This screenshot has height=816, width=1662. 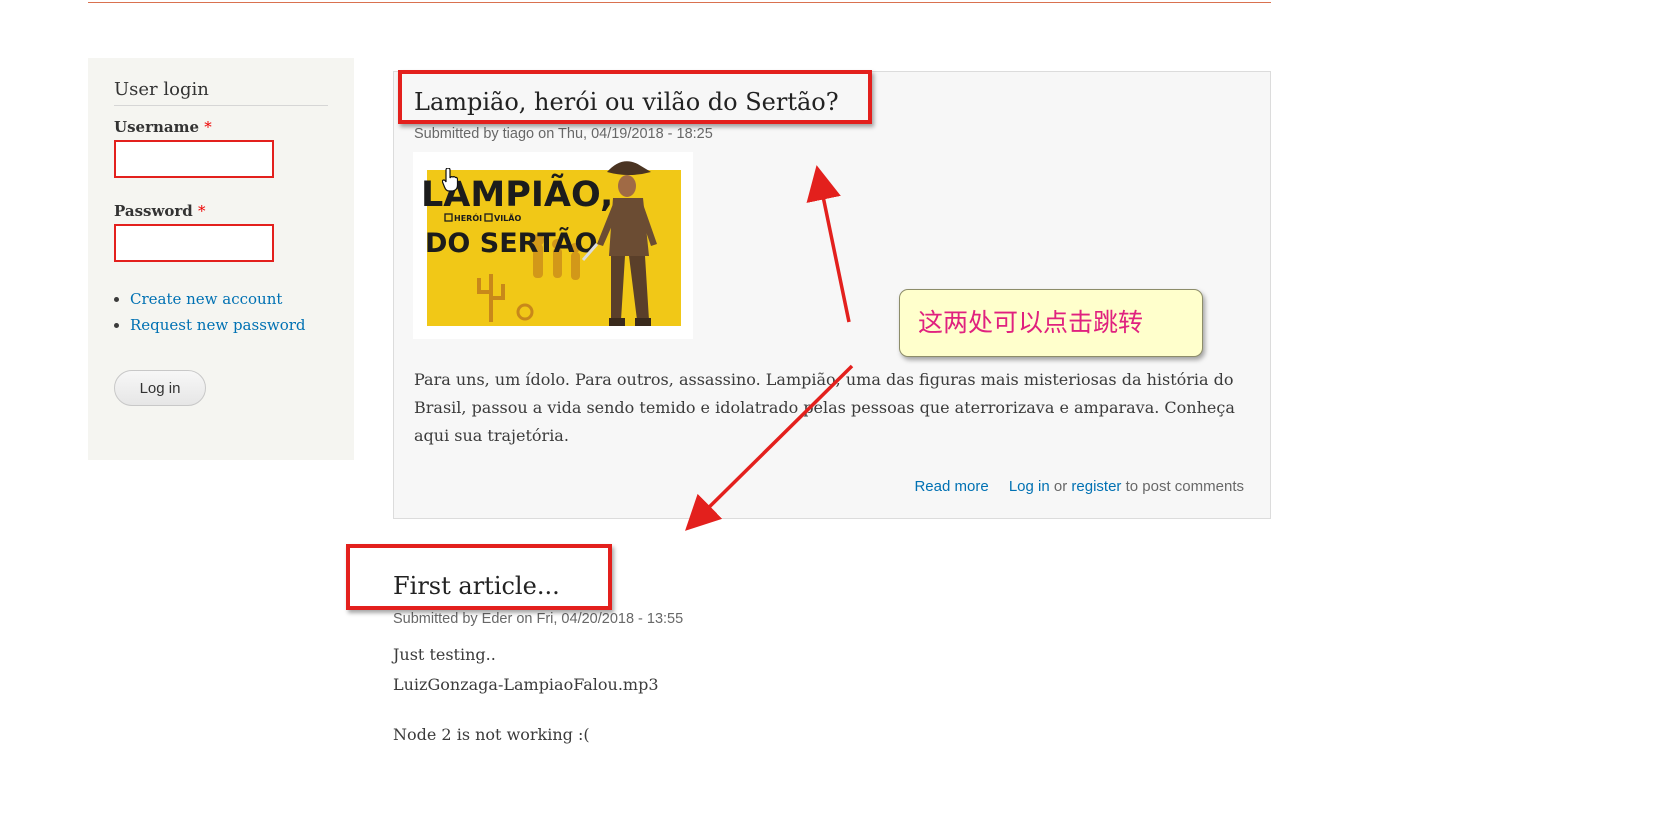 What do you see at coordinates (769, 348) in the screenshot?
I see `annotation-arrows` at bounding box center [769, 348].